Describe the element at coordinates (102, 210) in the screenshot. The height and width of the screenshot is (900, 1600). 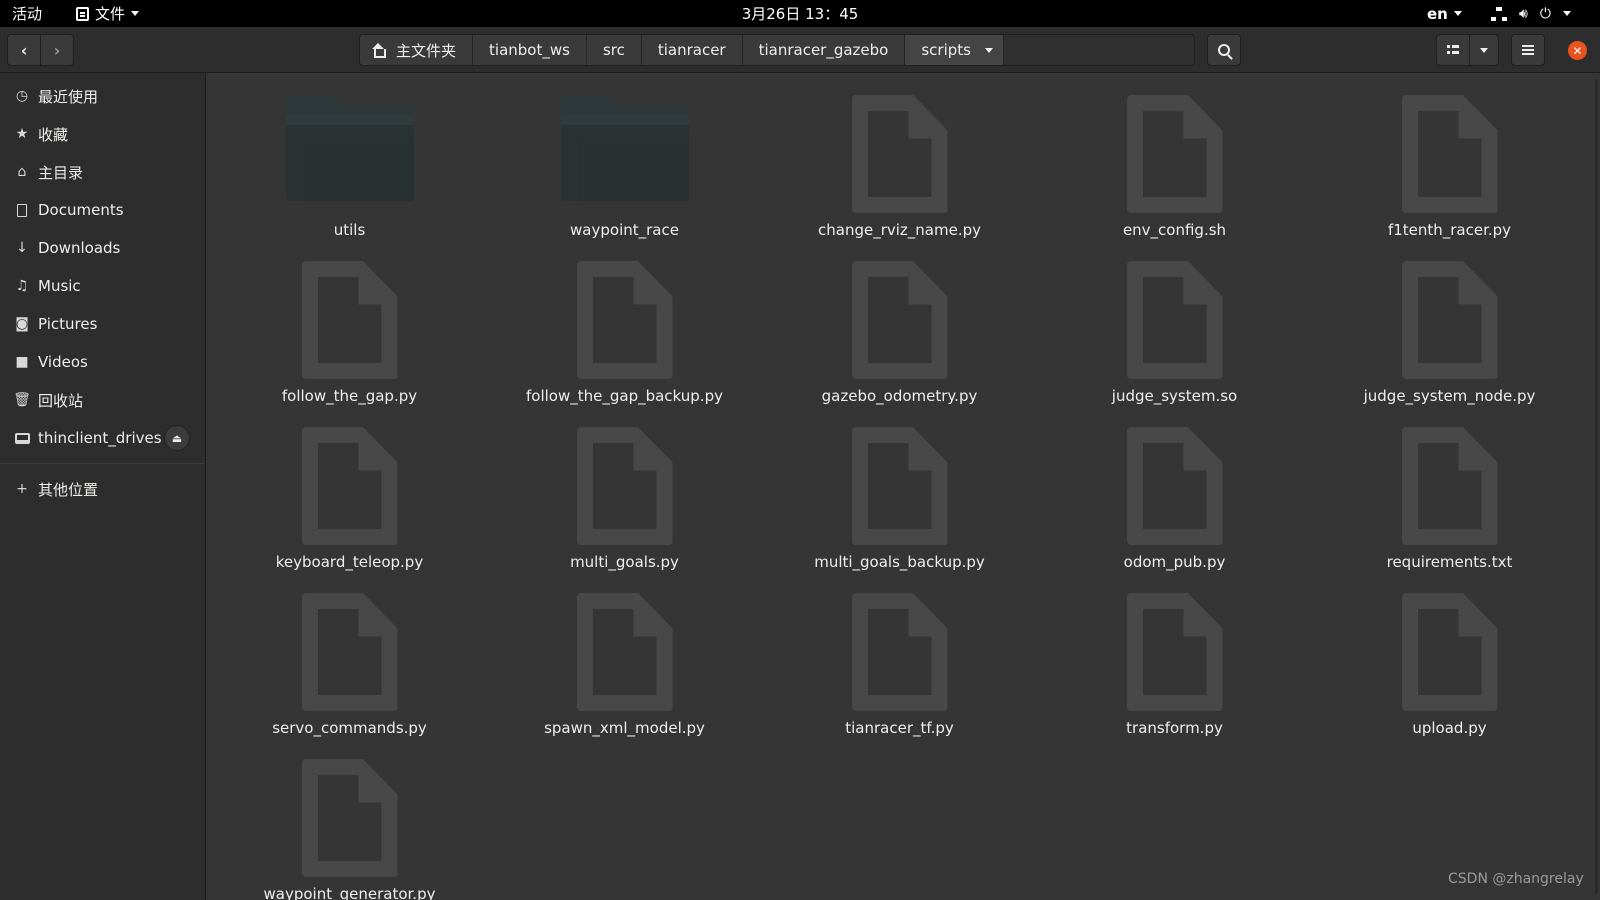
I see `sidebar-item-documents: Documents` at that location.